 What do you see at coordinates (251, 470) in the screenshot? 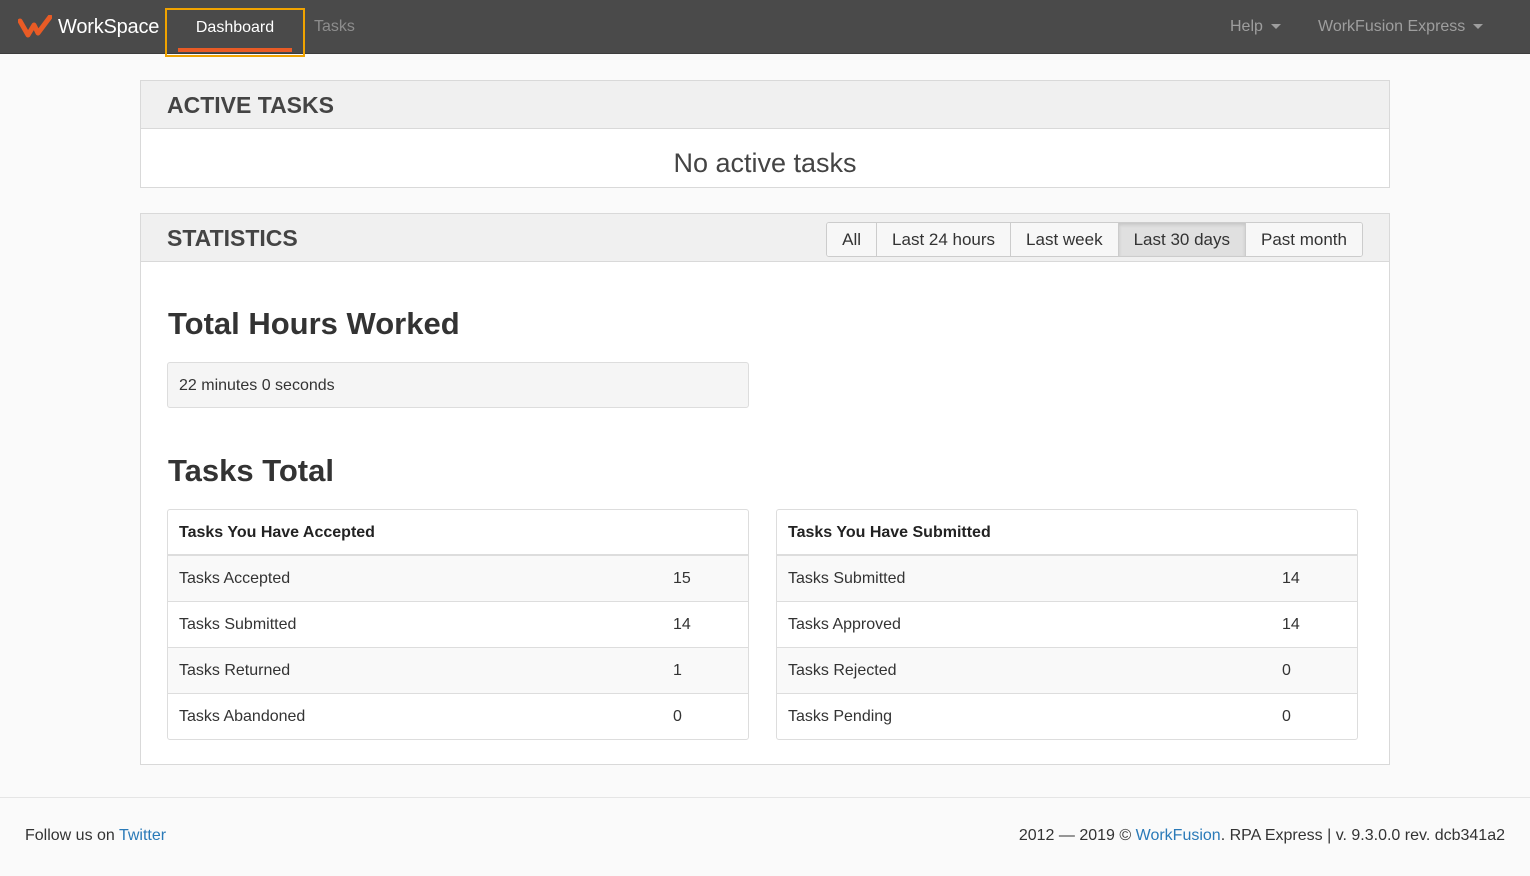
I see `tasks-total-heading: Tasks Total` at bounding box center [251, 470].